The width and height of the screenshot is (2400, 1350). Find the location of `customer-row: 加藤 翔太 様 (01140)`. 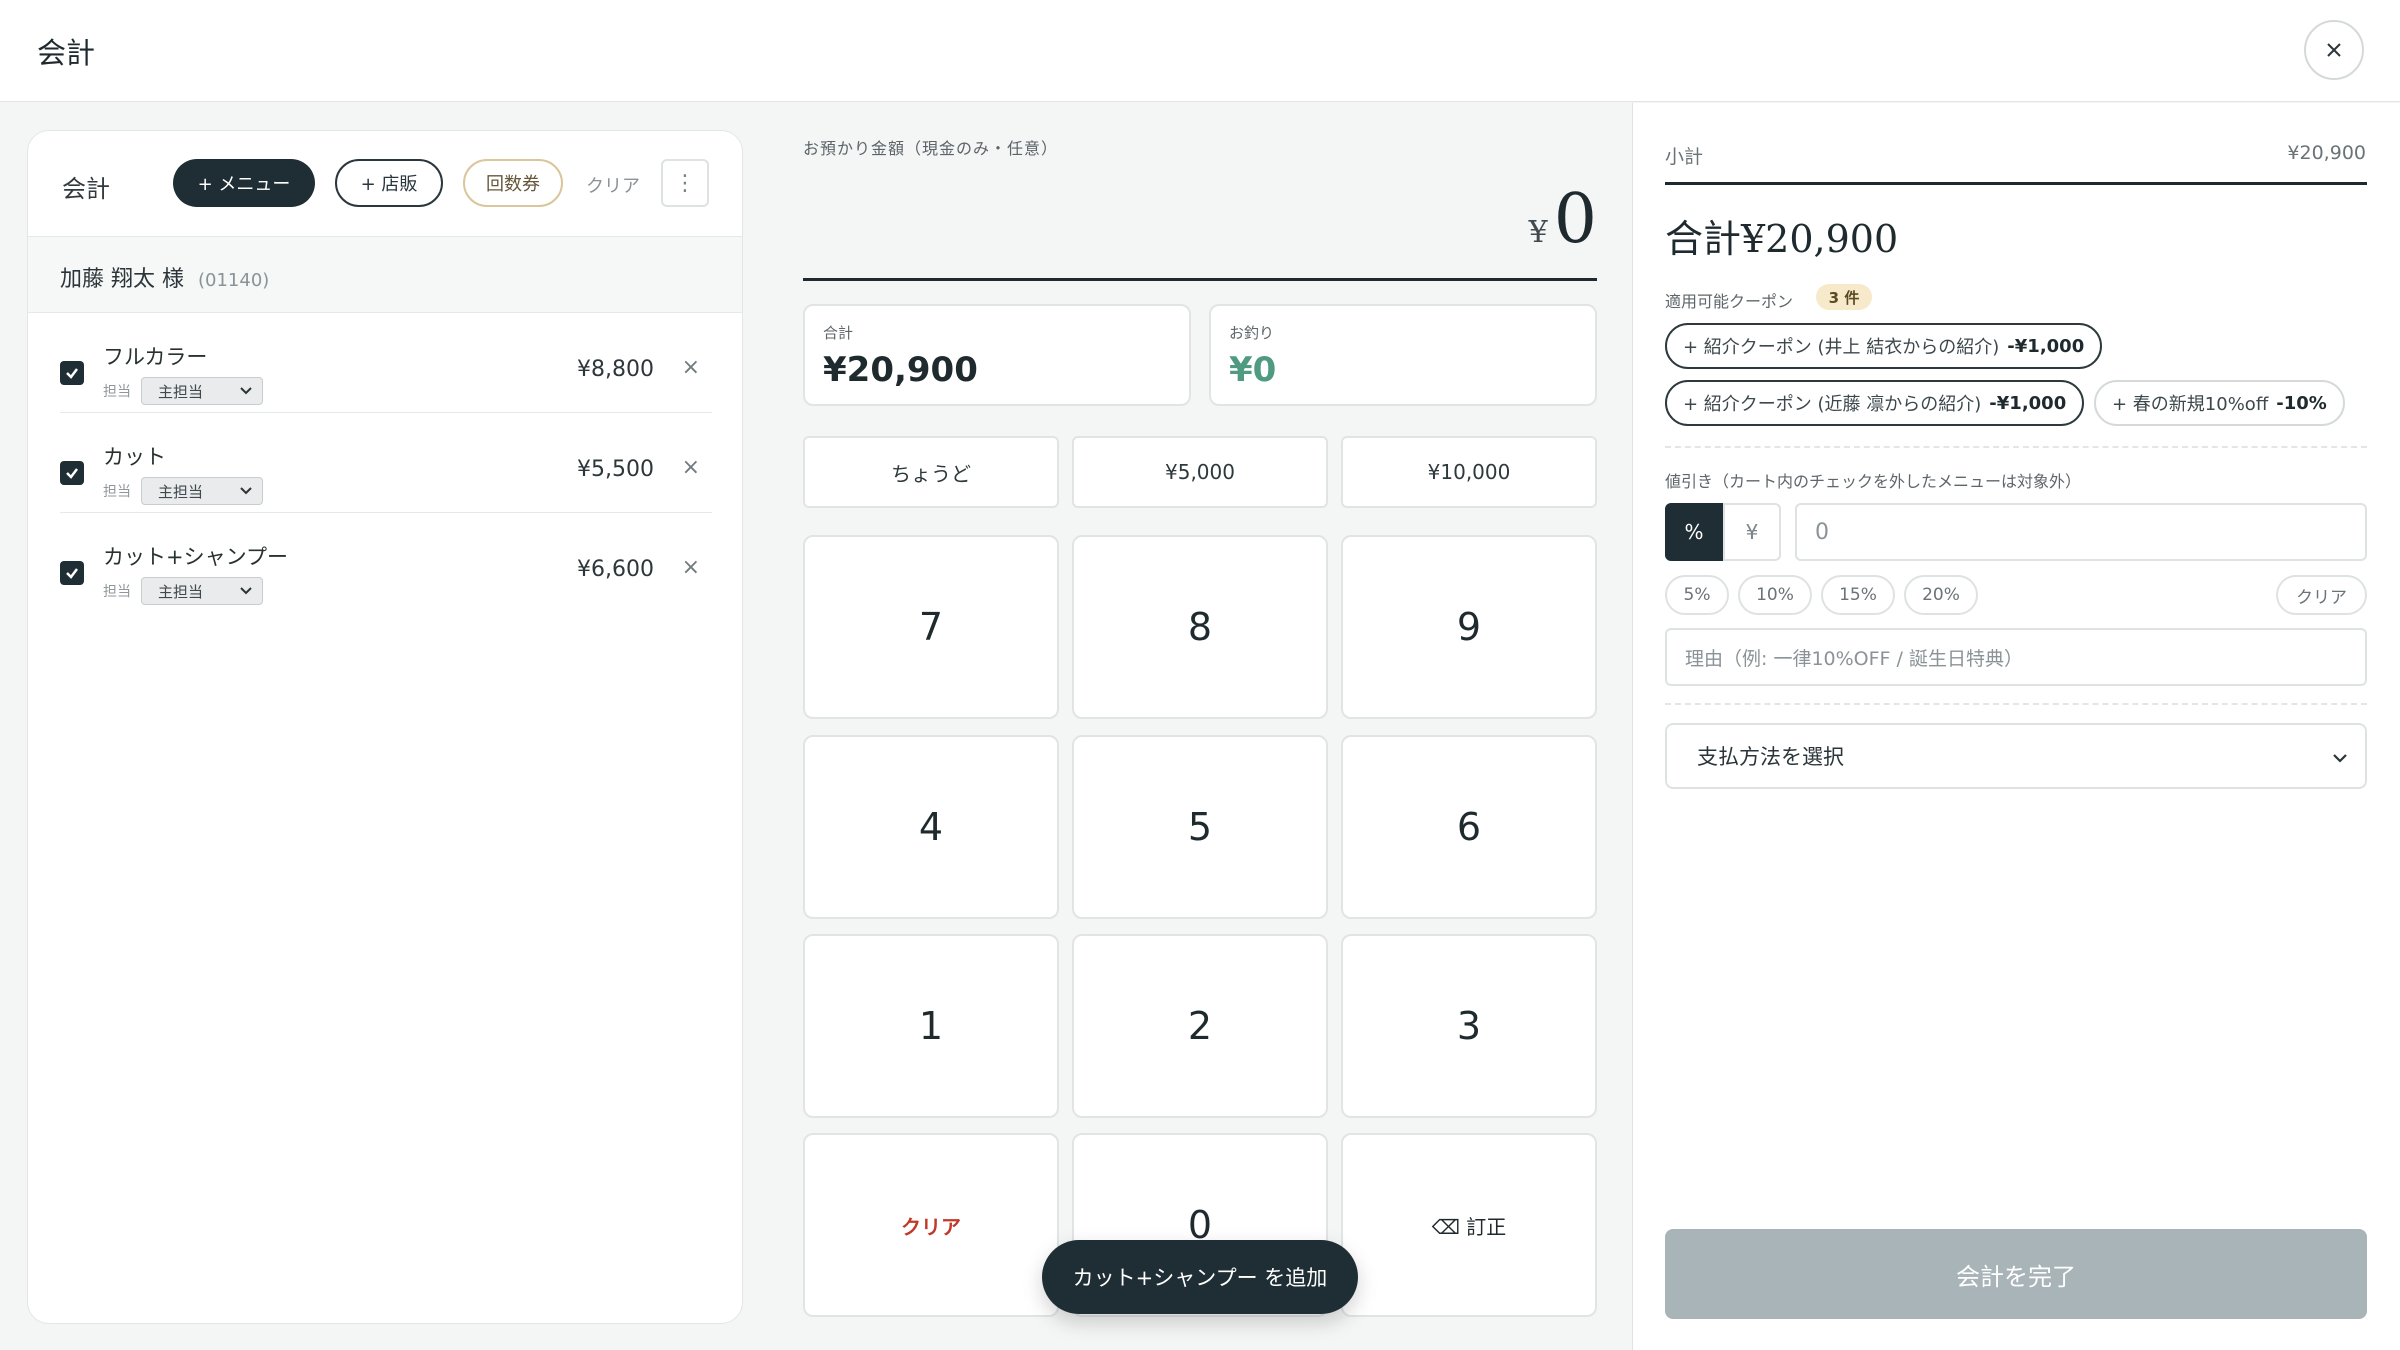

customer-row: 加藤 翔太 様 (01140) is located at coordinates (385, 275).